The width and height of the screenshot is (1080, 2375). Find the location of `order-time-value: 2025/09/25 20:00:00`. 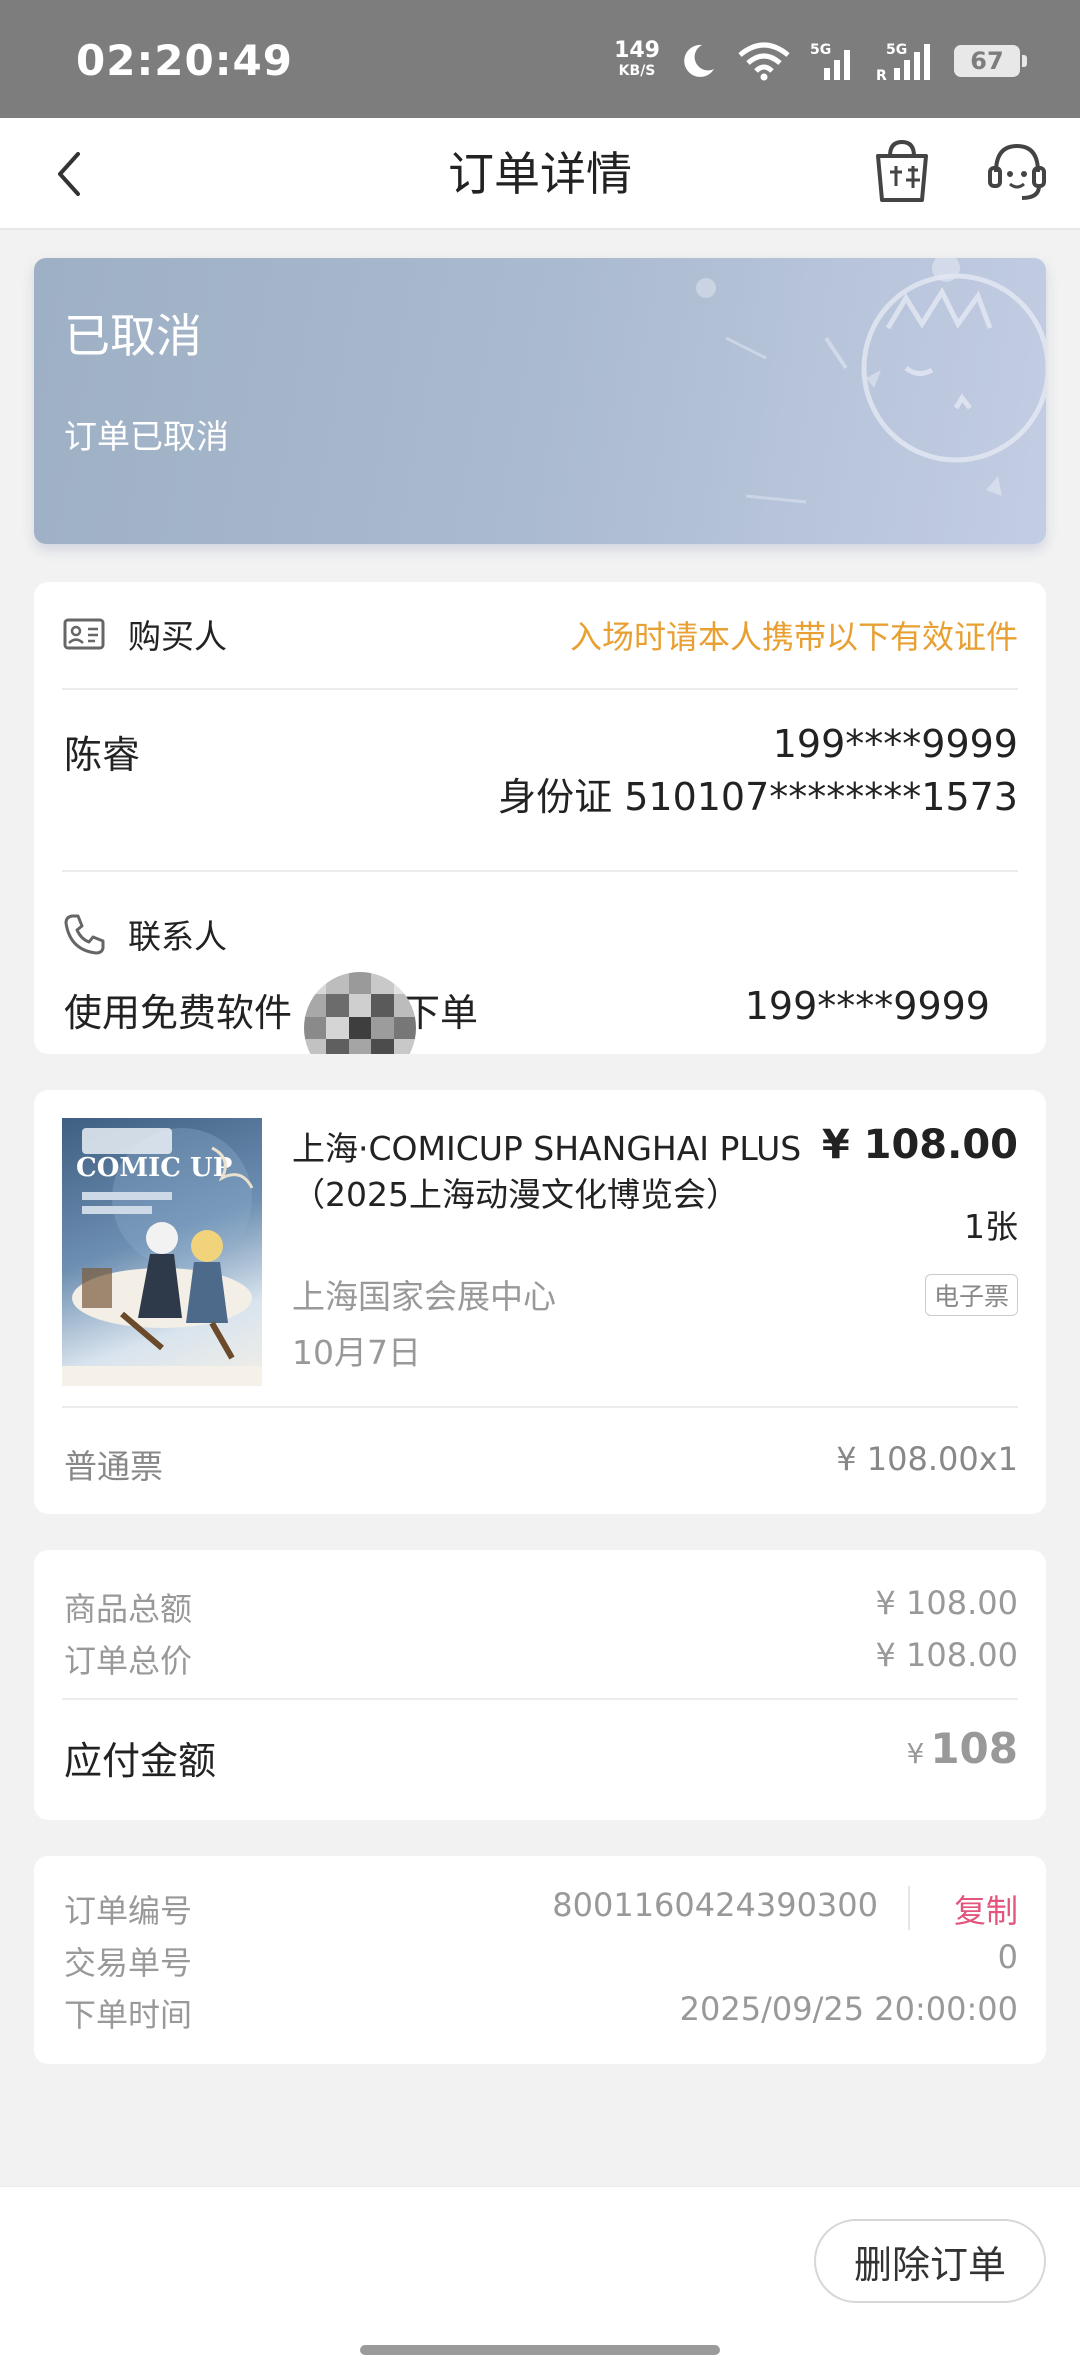

order-time-value: 2025/09/25 20:00:00 is located at coordinates (848, 2009).